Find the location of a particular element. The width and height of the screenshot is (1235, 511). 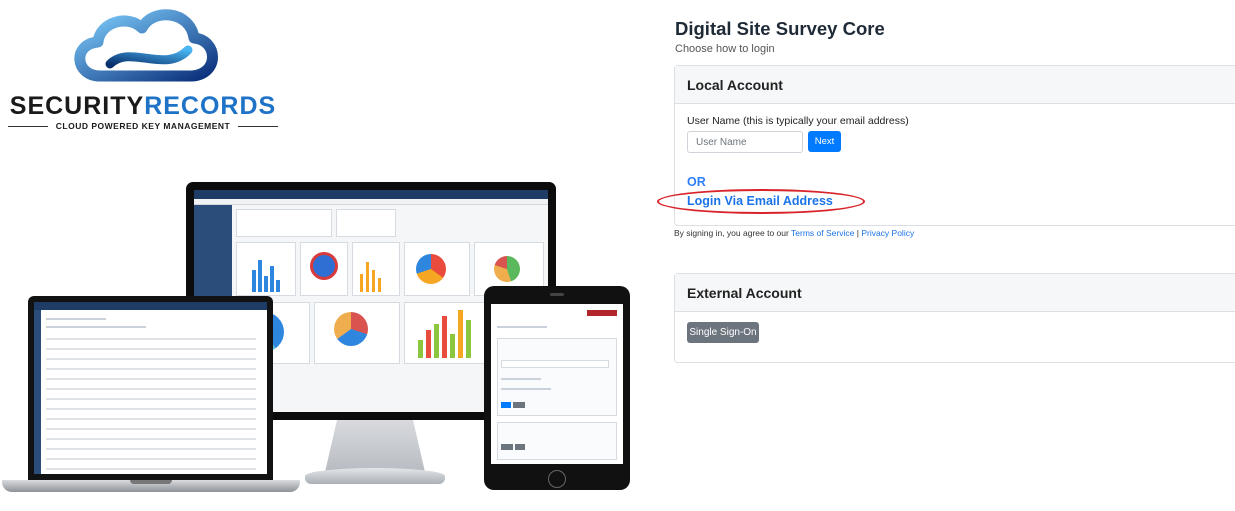

external-account-heading: External Account is located at coordinates (955, 293).